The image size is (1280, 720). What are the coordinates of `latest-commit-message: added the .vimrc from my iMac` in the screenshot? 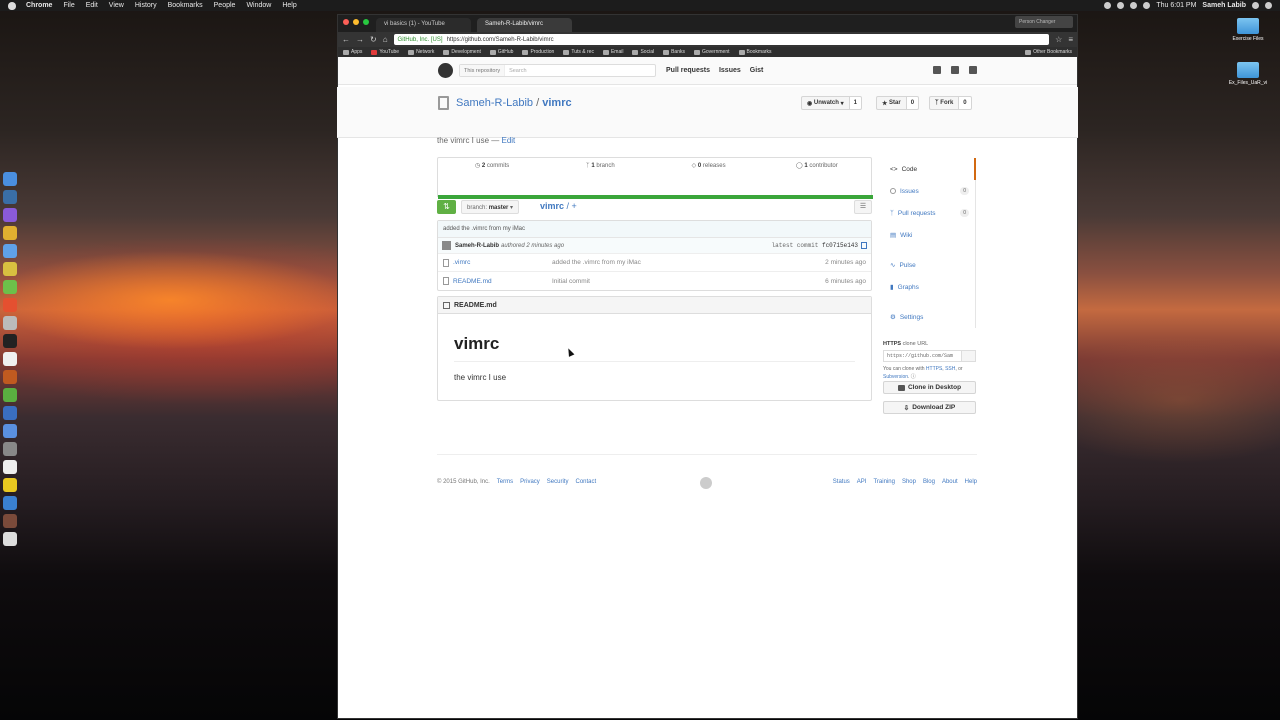 It's located at (654, 229).